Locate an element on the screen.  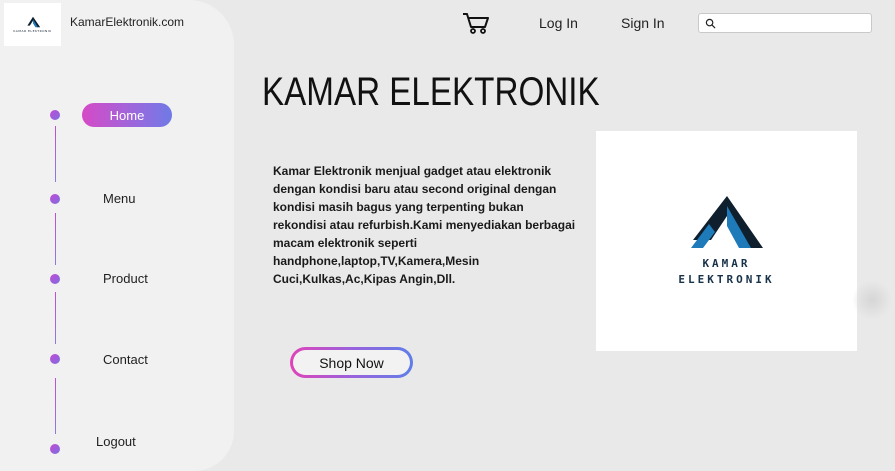
logo-icon is located at coordinates (33, 22).